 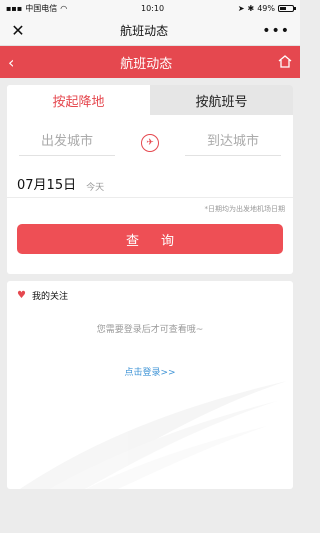 What do you see at coordinates (150, 330) in the screenshot?
I see `login-tip: 您需要登录后才可查看哦~` at bounding box center [150, 330].